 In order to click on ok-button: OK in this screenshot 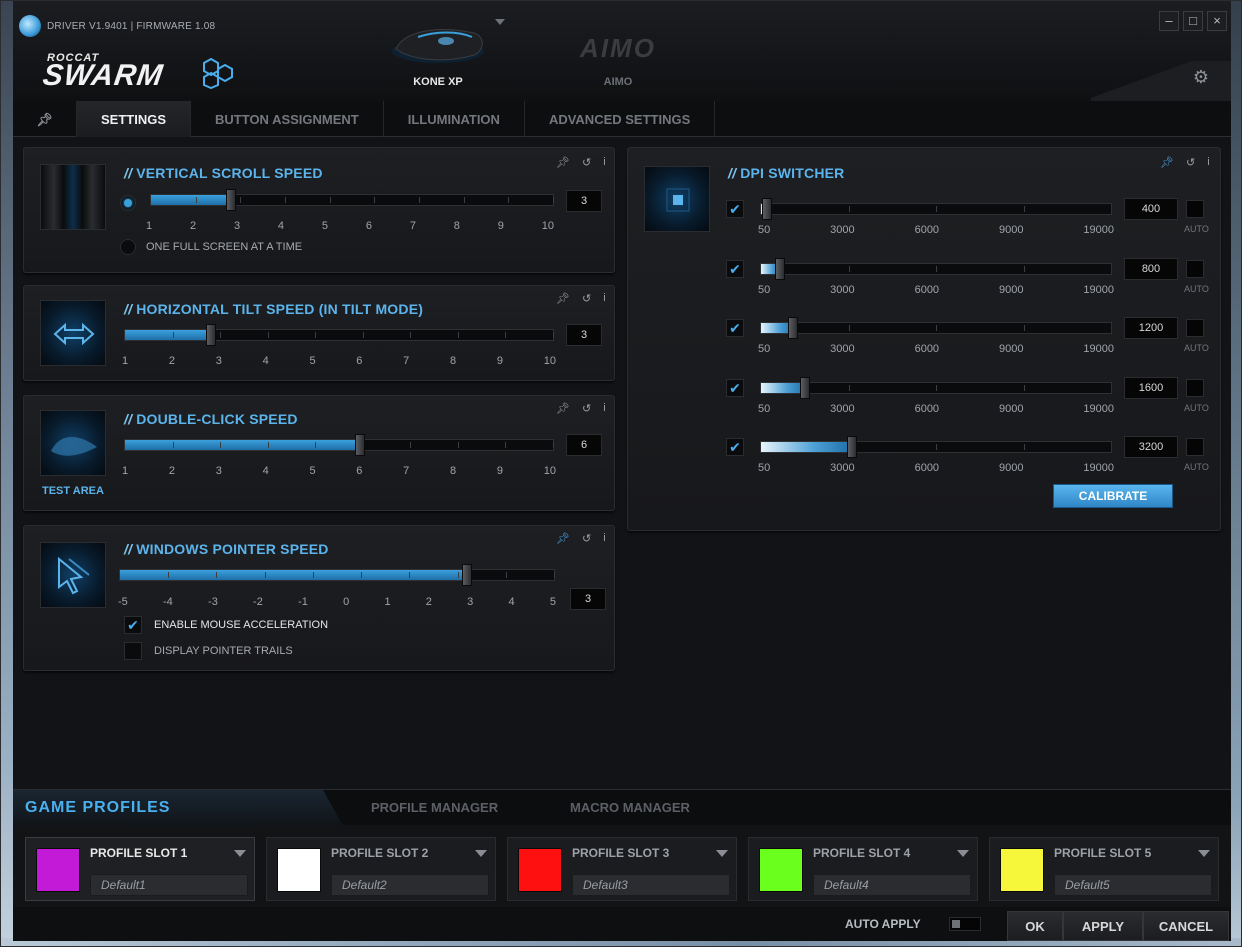, I will do `click(1035, 926)`.